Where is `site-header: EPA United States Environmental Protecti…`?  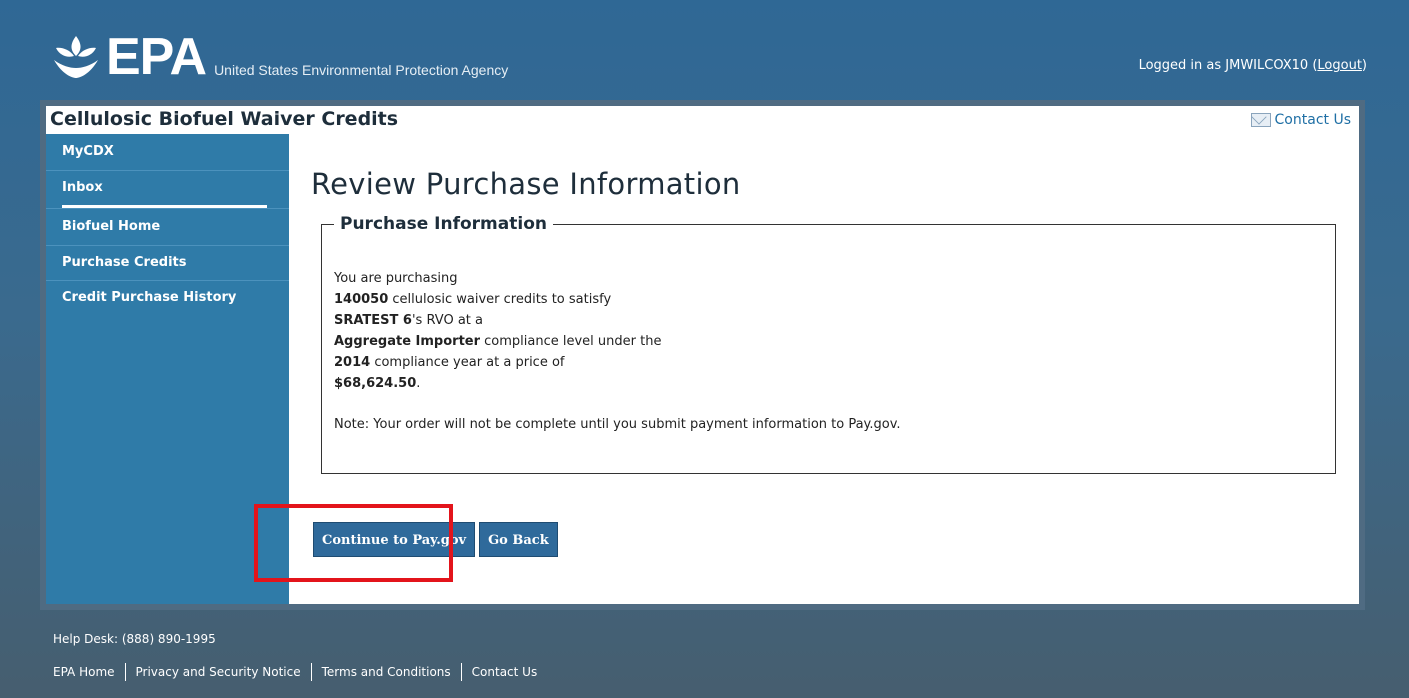
site-header: EPA United States Environmental Protecti… is located at coordinates (704, 44).